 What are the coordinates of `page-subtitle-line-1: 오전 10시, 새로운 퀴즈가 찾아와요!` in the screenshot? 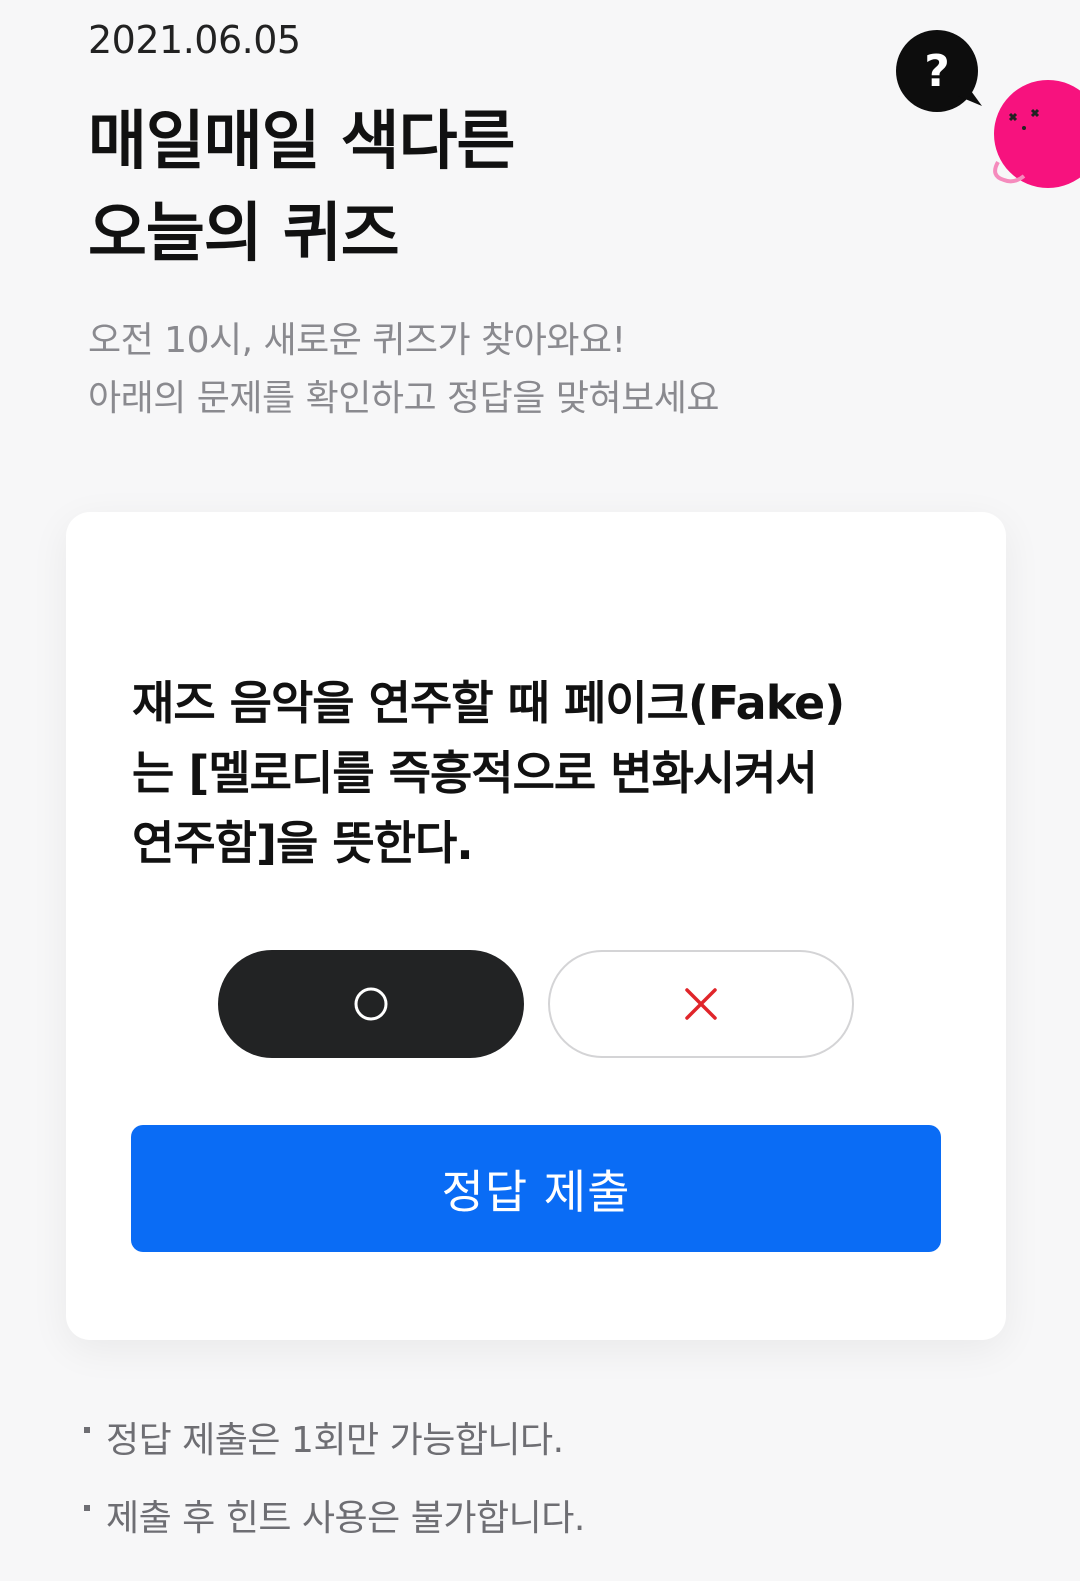 It's located at (357, 340).